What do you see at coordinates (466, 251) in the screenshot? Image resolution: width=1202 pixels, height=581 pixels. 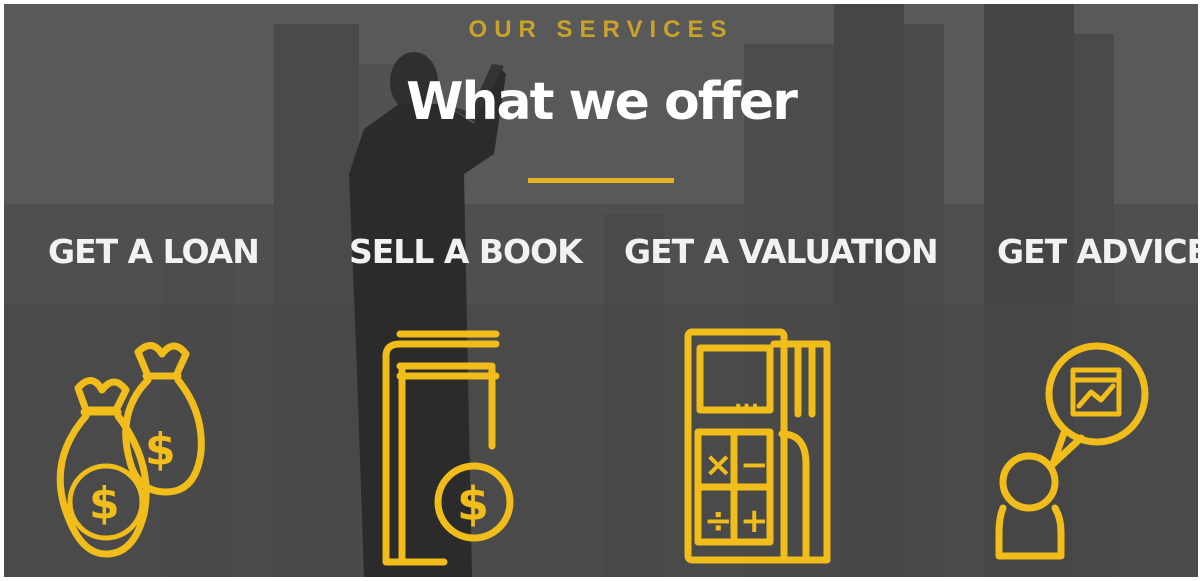 I see `service-title-sell-a-book: SELL A BOOK` at bounding box center [466, 251].